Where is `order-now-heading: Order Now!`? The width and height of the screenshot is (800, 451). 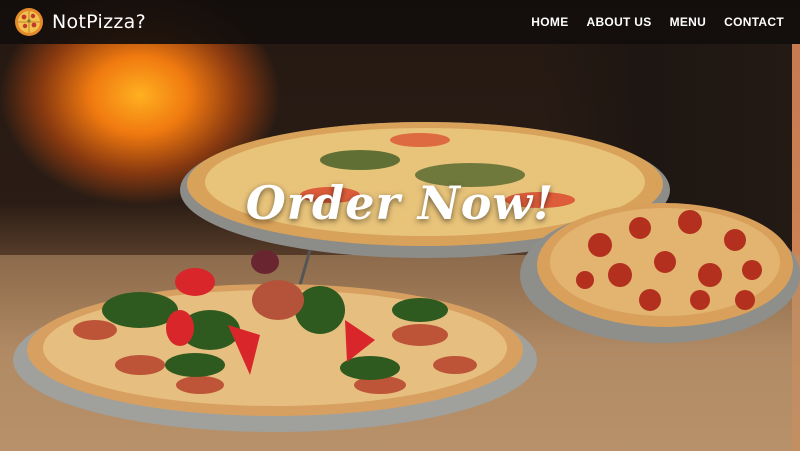
order-now-heading: Order Now! is located at coordinates (400, 203).